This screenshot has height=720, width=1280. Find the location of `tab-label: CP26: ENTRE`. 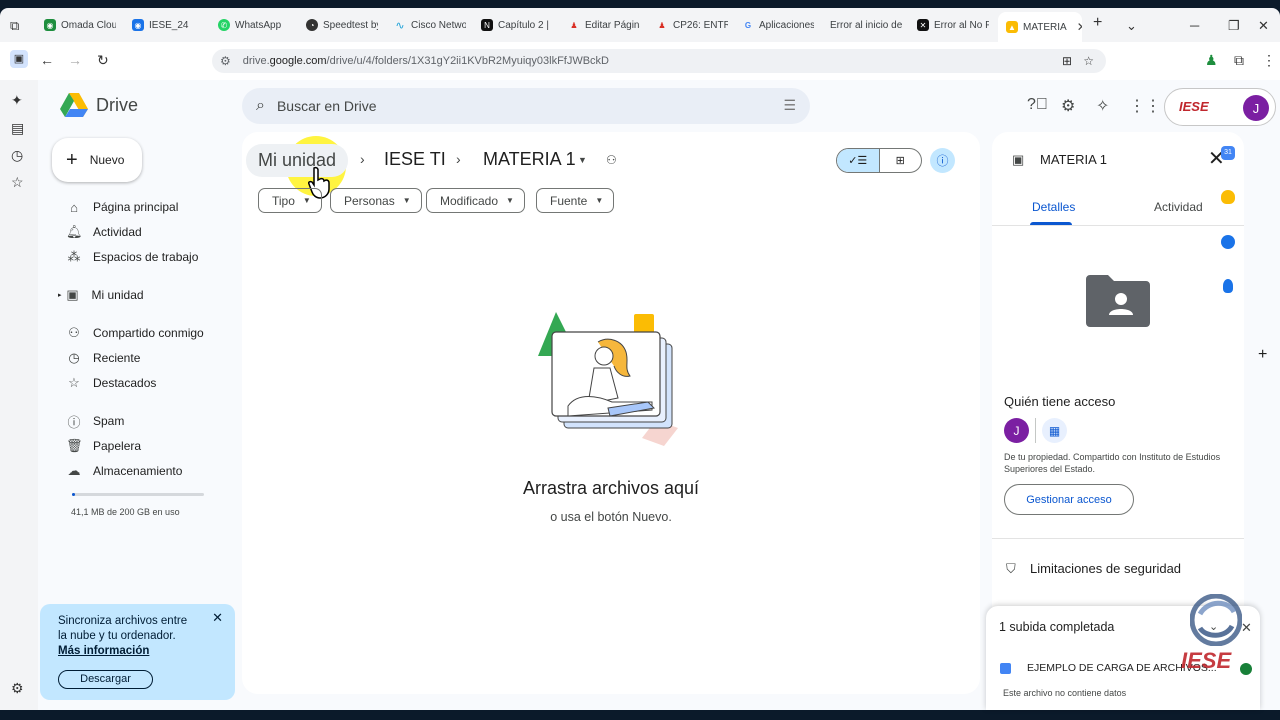

tab-label: CP26: ENTRE is located at coordinates (700, 25).